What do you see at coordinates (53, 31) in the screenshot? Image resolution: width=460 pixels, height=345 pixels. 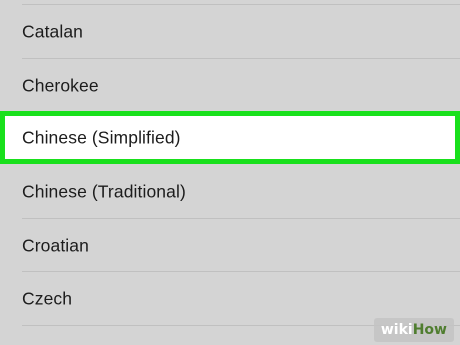 I see `list-item-label: Catalan` at bounding box center [53, 31].